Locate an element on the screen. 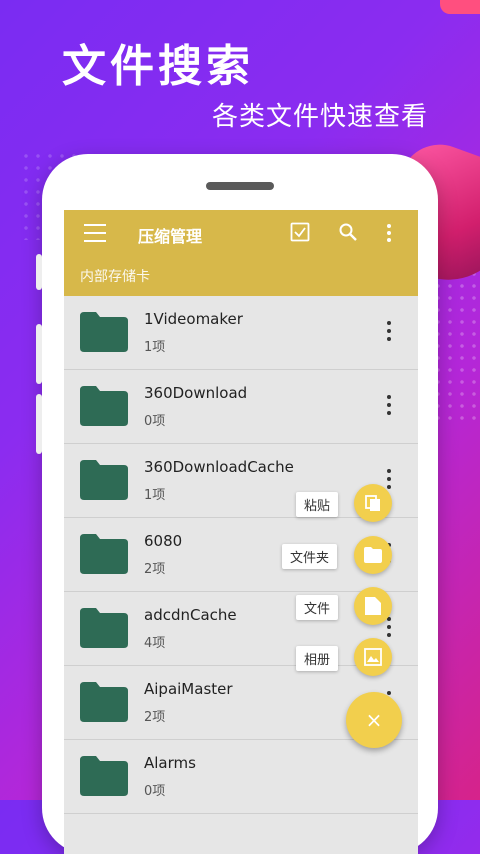 The height and width of the screenshot is (854, 480). paste-icon is located at coordinates (372, 503).